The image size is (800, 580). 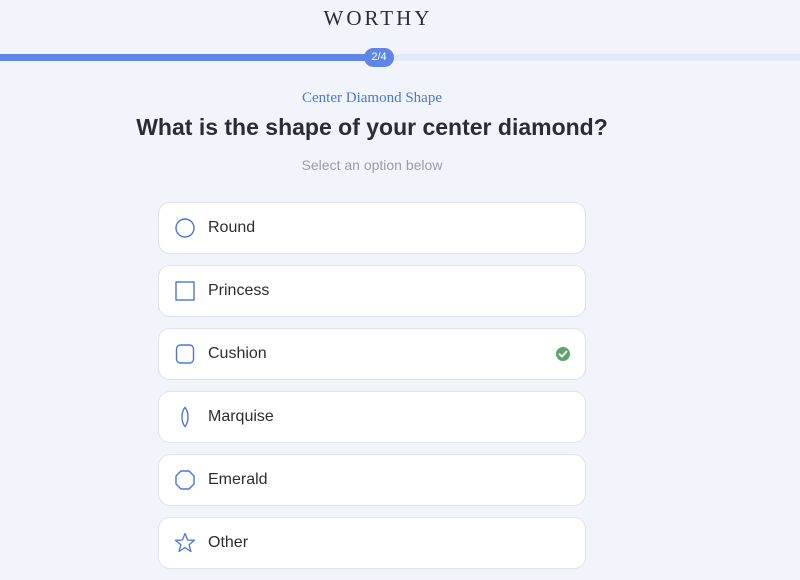 I want to click on option-emerald: Emerald, so click(x=372, y=480).